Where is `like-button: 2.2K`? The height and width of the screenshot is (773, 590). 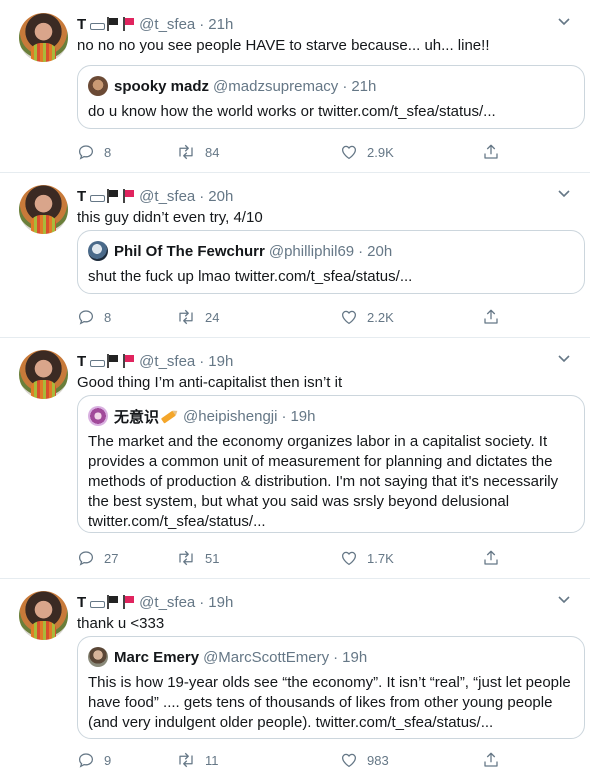
like-button: 2.2K is located at coordinates (367, 317).